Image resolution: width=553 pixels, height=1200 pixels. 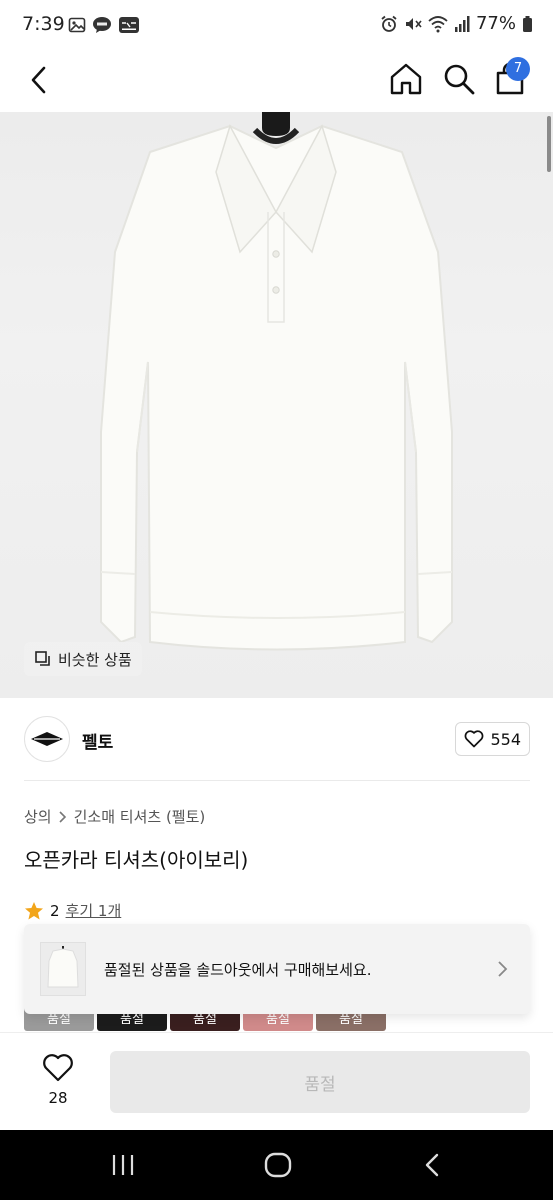 I want to click on wish-button: 28, so click(x=58, y=1083).